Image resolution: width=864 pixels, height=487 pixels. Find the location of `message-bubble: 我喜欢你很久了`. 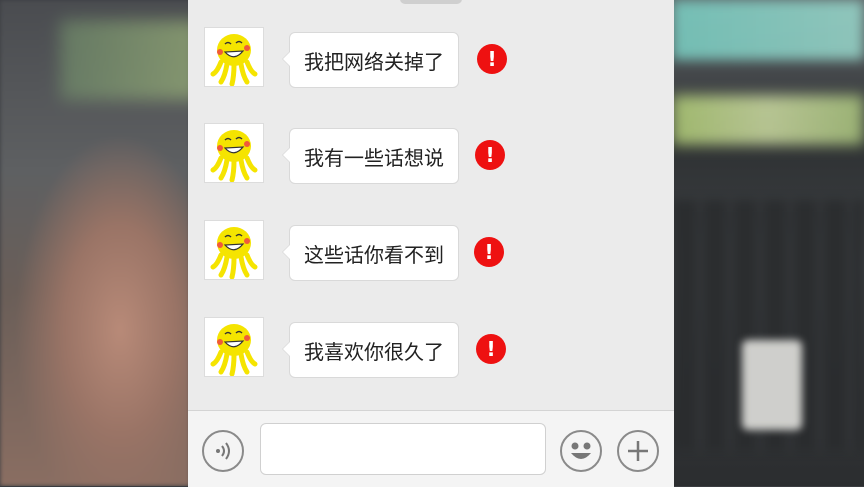

message-bubble: 我喜欢你很久了 is located at coordinates (370, 350).